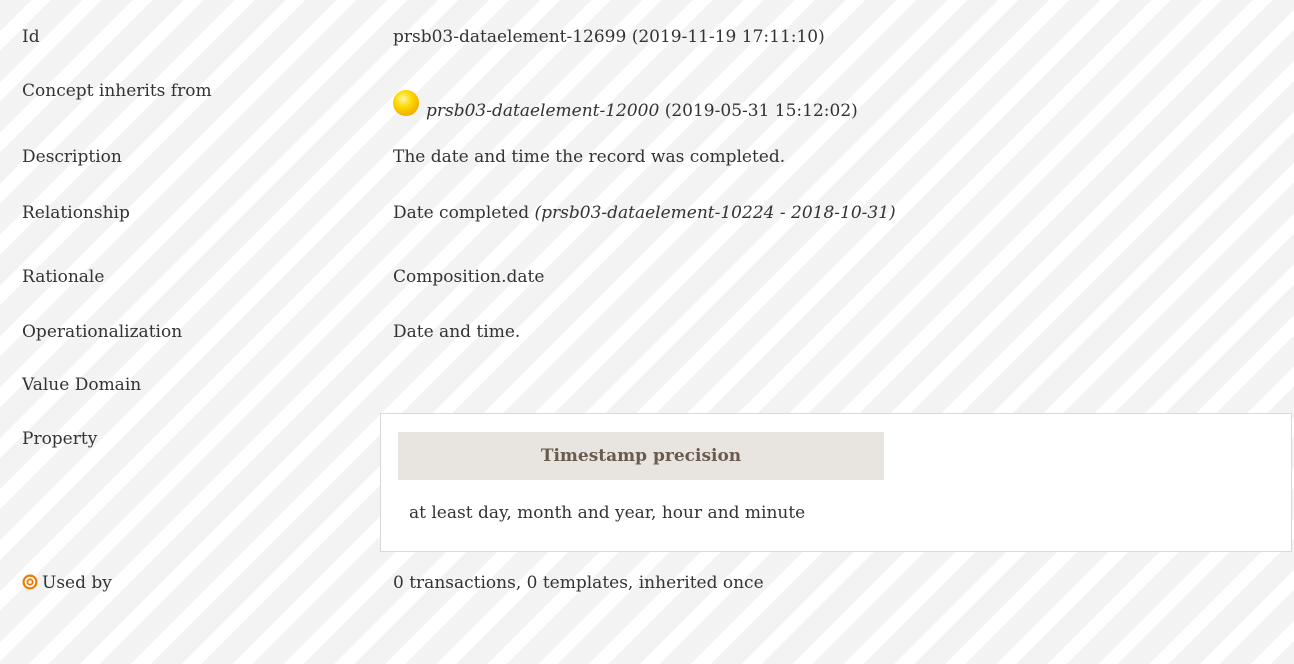  I want to click on rationale-value: Composition.date, so click(469, 277).